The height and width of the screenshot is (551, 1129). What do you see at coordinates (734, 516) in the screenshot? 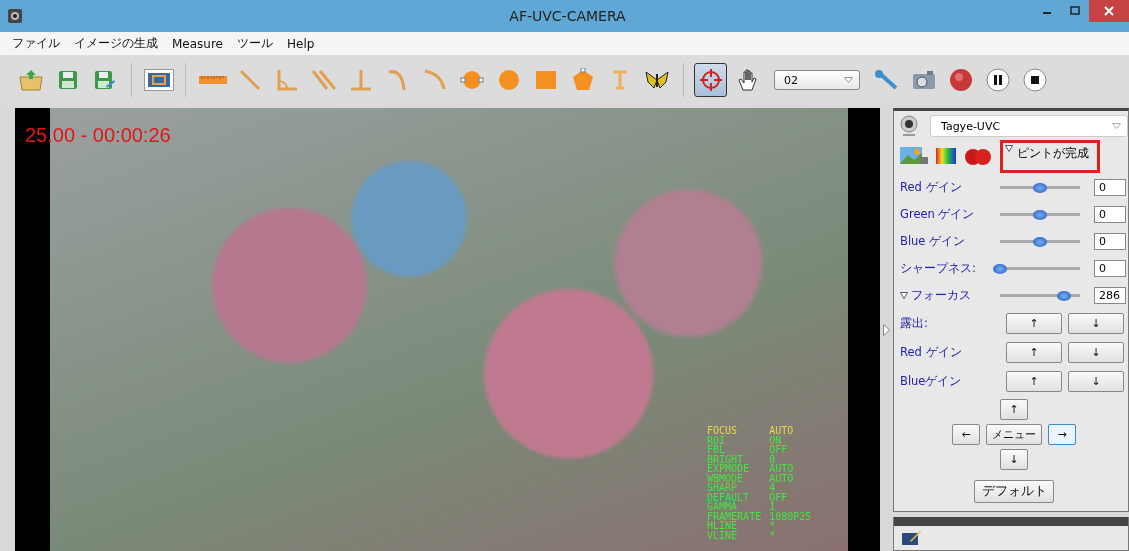
I see `osd-label: FRAMERATE` at bounding box center [734, 516].